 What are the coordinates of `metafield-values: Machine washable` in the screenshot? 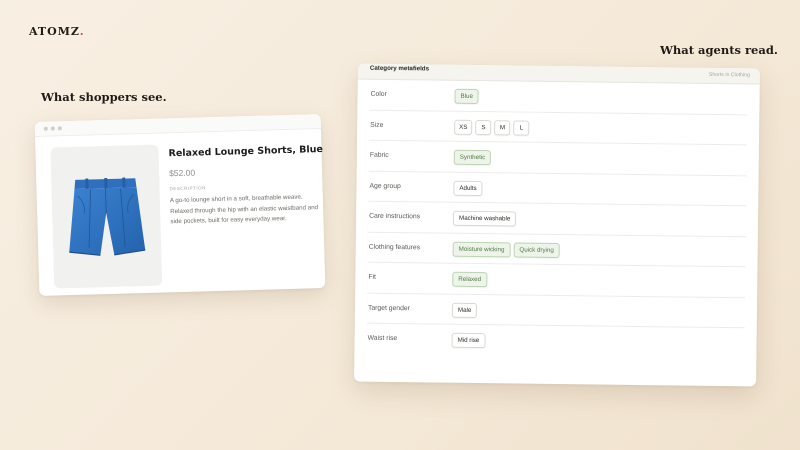 It's located at (484, 218).